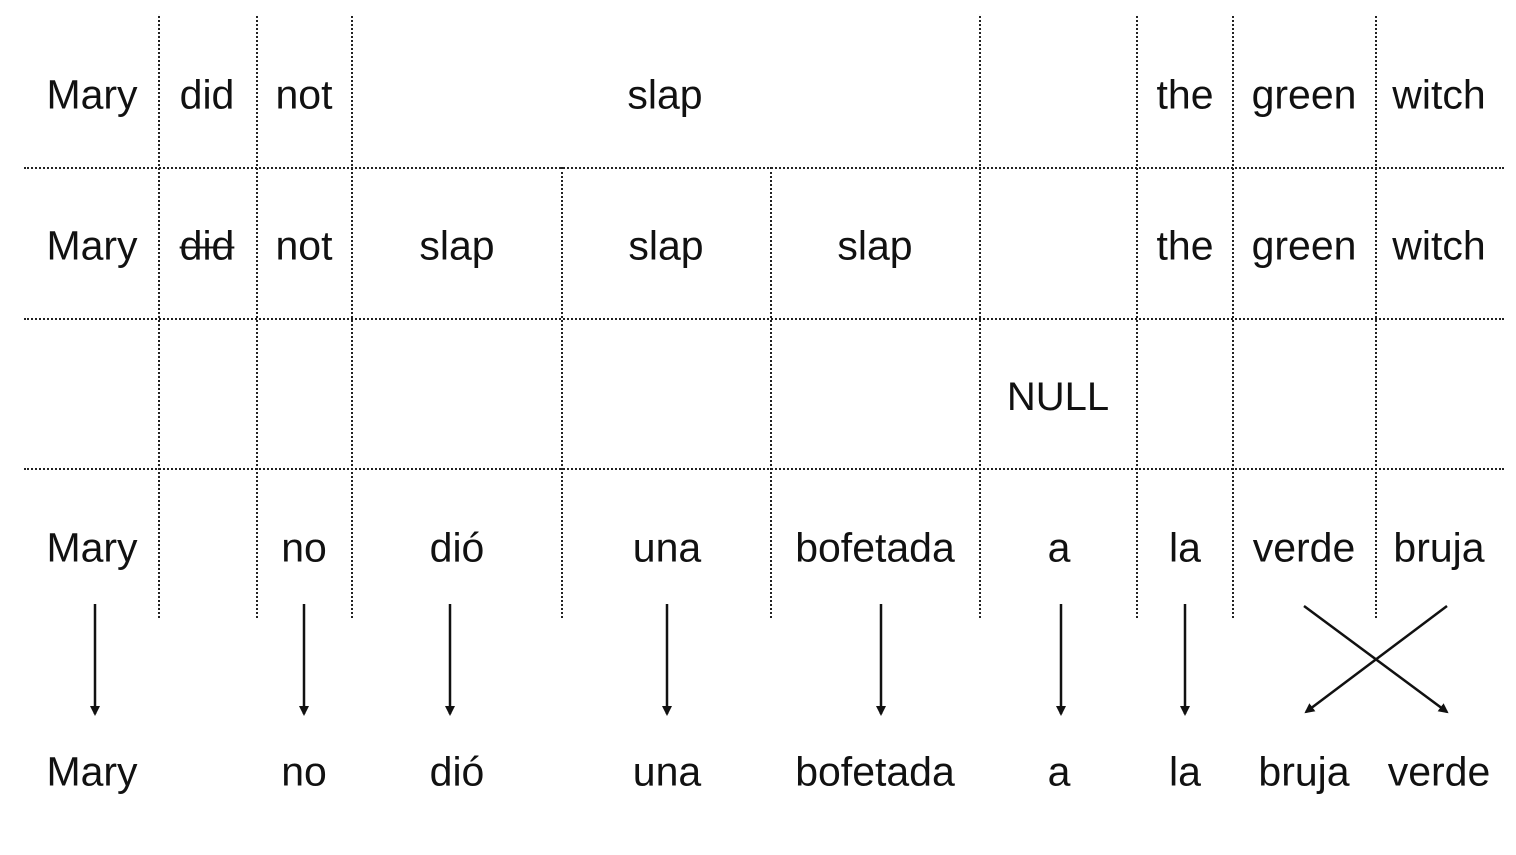 The height and width of the screenshot is (855, 1516). What do you see at coordinates (1185, 771) in the screenshot?
I see `output-word: la` at bounding box center [1185, 771].